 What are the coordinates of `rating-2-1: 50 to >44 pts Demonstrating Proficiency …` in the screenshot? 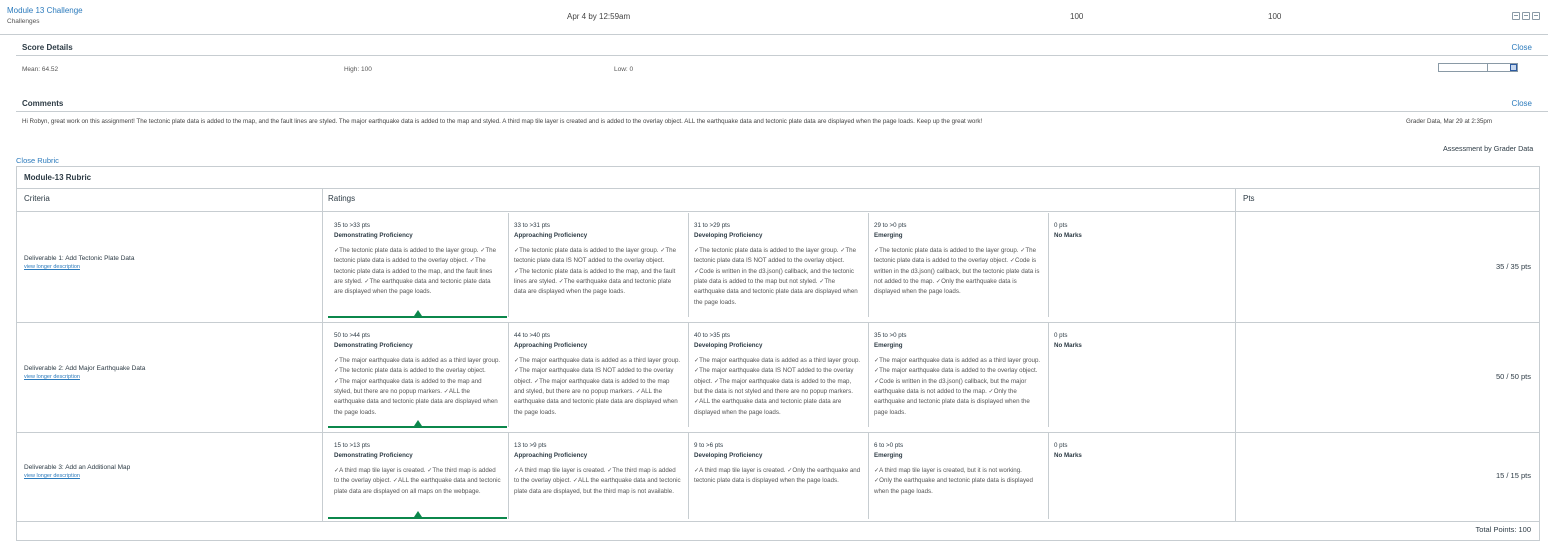 It's located at (417, 375).